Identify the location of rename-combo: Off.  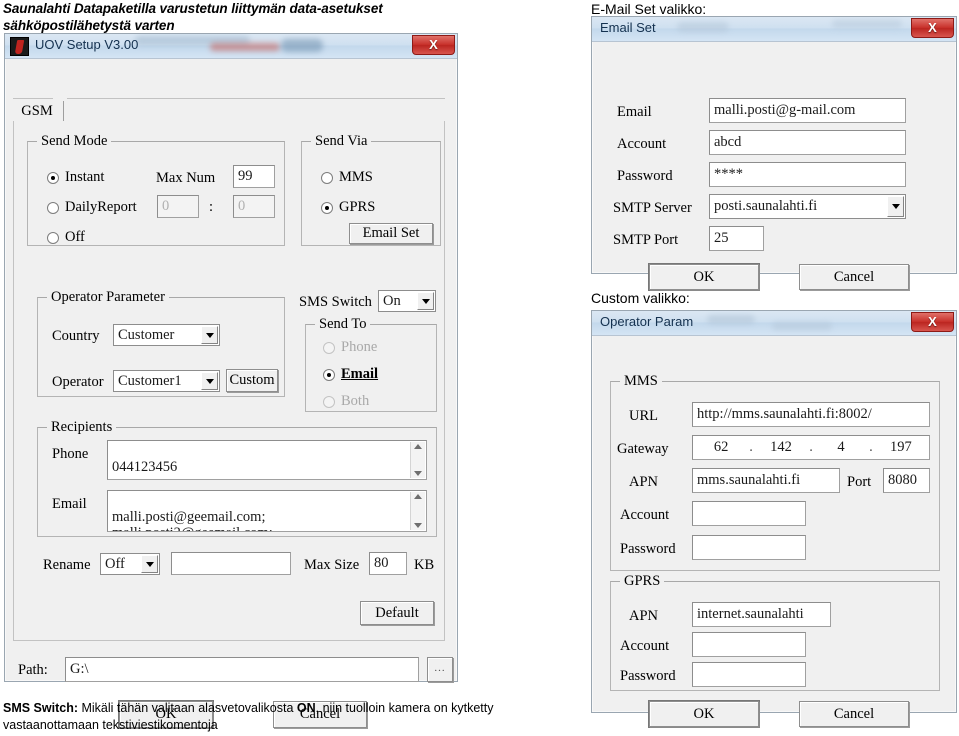
(130, 564).